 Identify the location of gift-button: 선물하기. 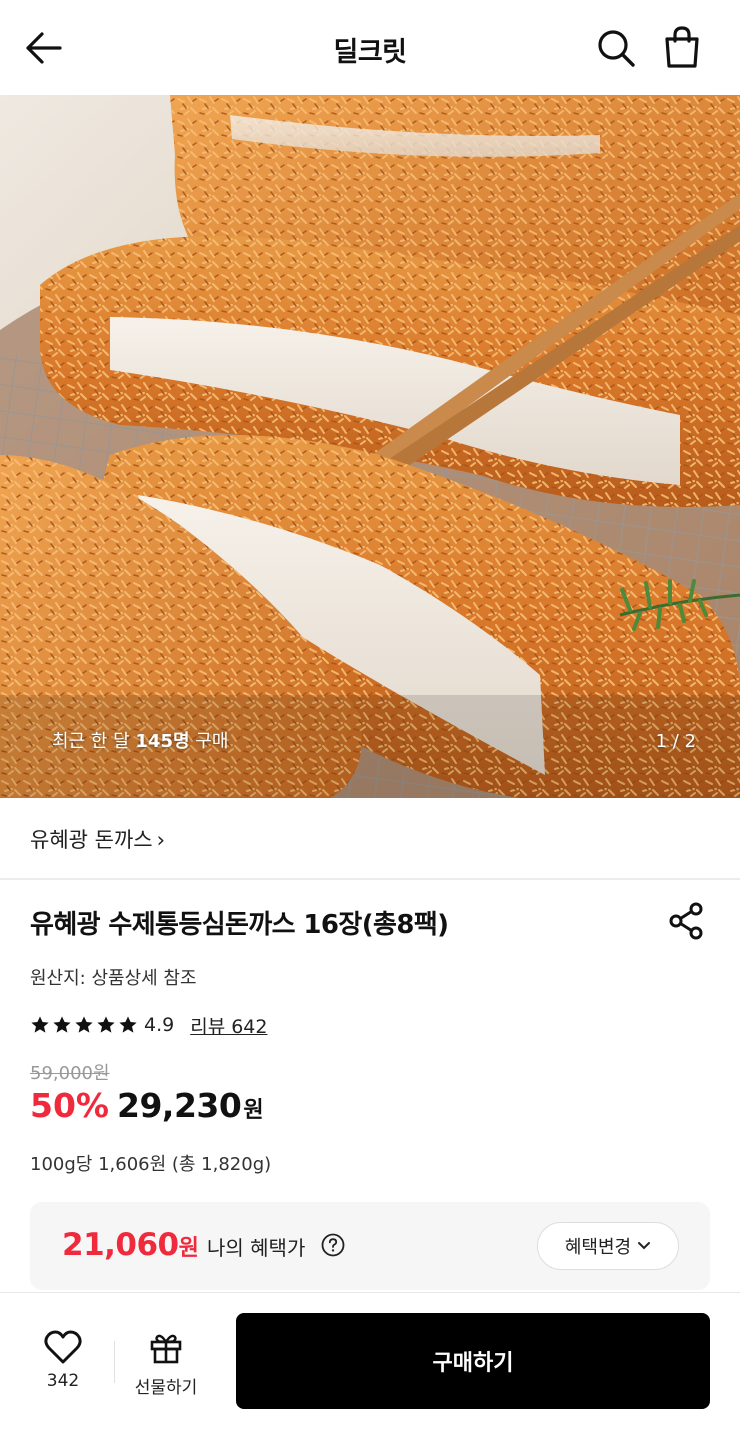
(166, 1364).